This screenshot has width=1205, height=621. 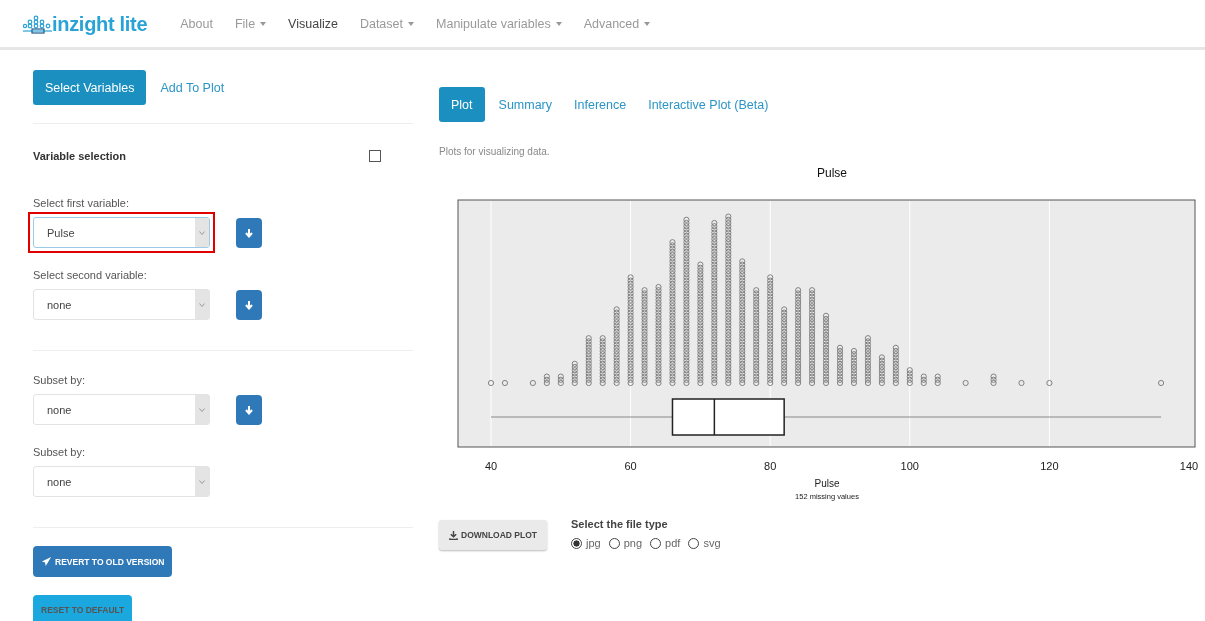 I want to click on nav-menu-item: Dataset, so click(x=386, y=23).